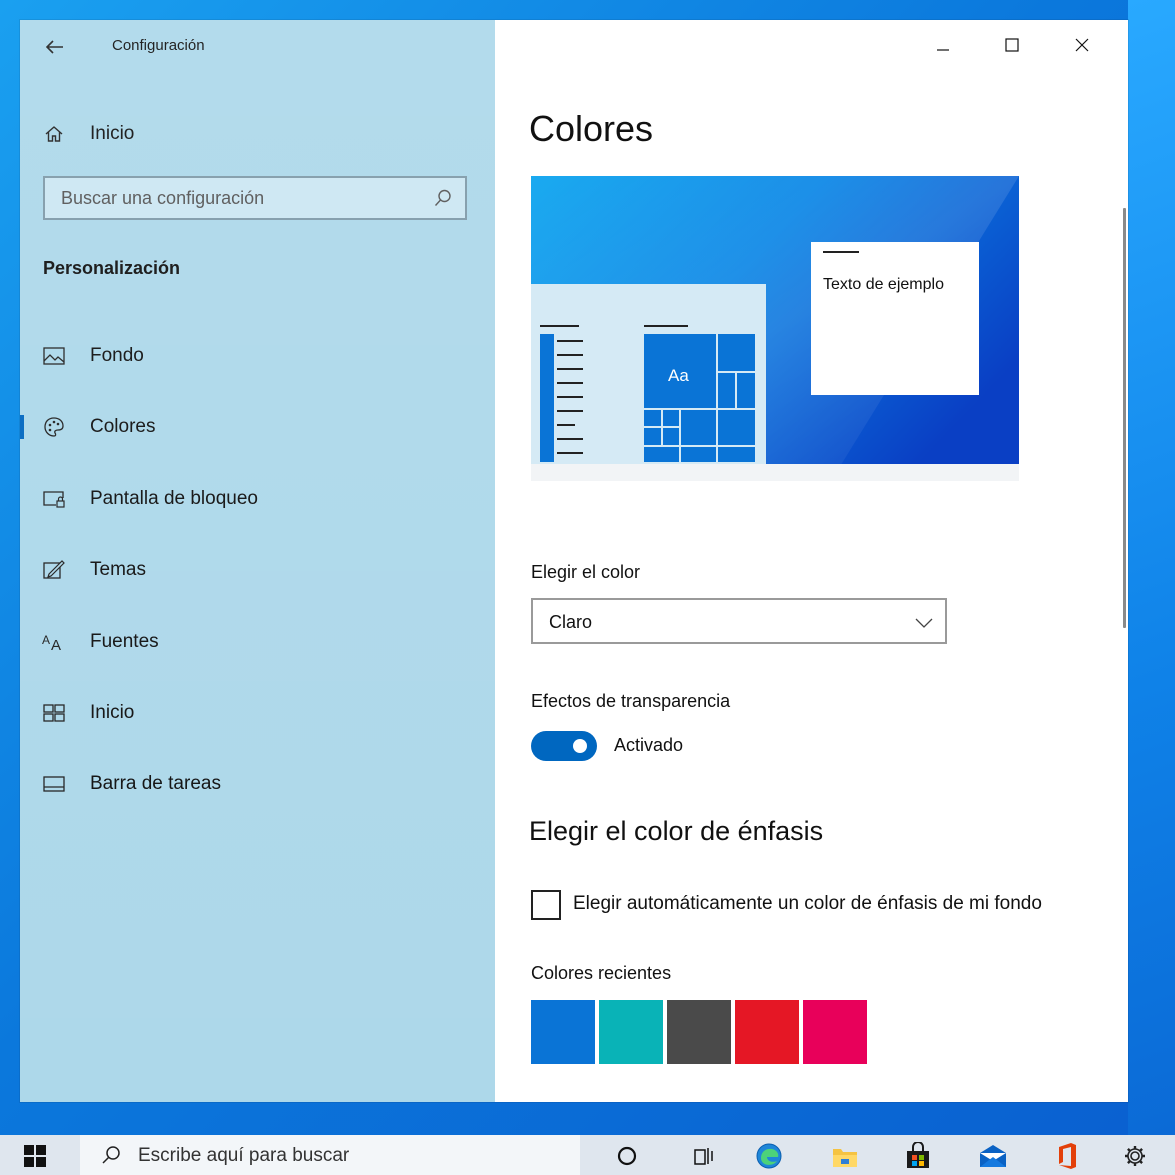 The height and width of the screenshot is (1175, 1175). I want to click on color-swatch-teal, so click(631, 1032).